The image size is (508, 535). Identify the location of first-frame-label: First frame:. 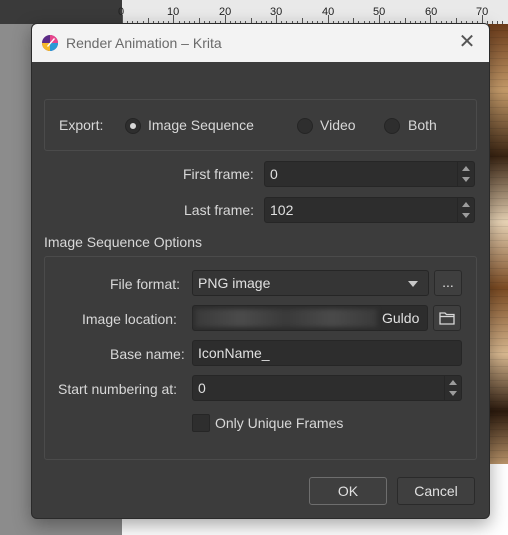
(218, 174).